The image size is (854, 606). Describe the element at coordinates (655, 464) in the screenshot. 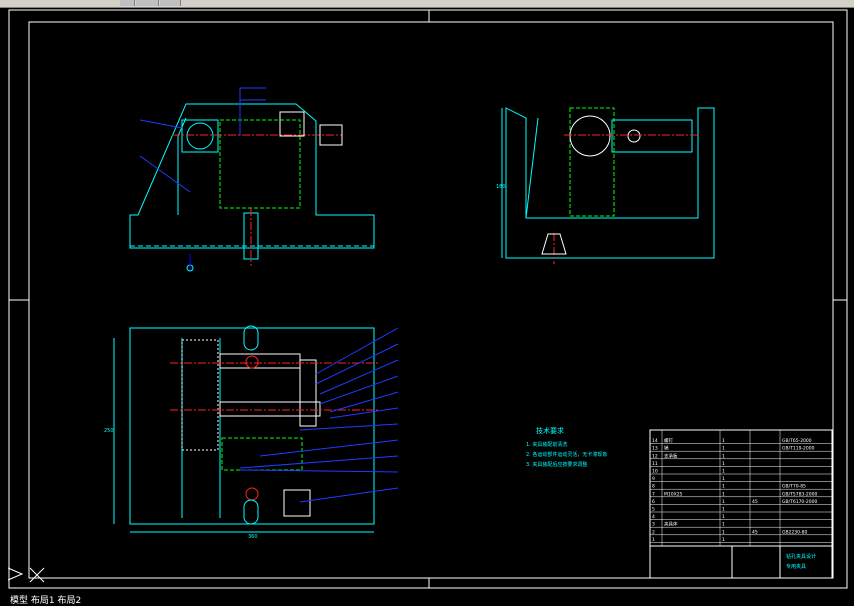

I see `bom-cell: 11` at that location.